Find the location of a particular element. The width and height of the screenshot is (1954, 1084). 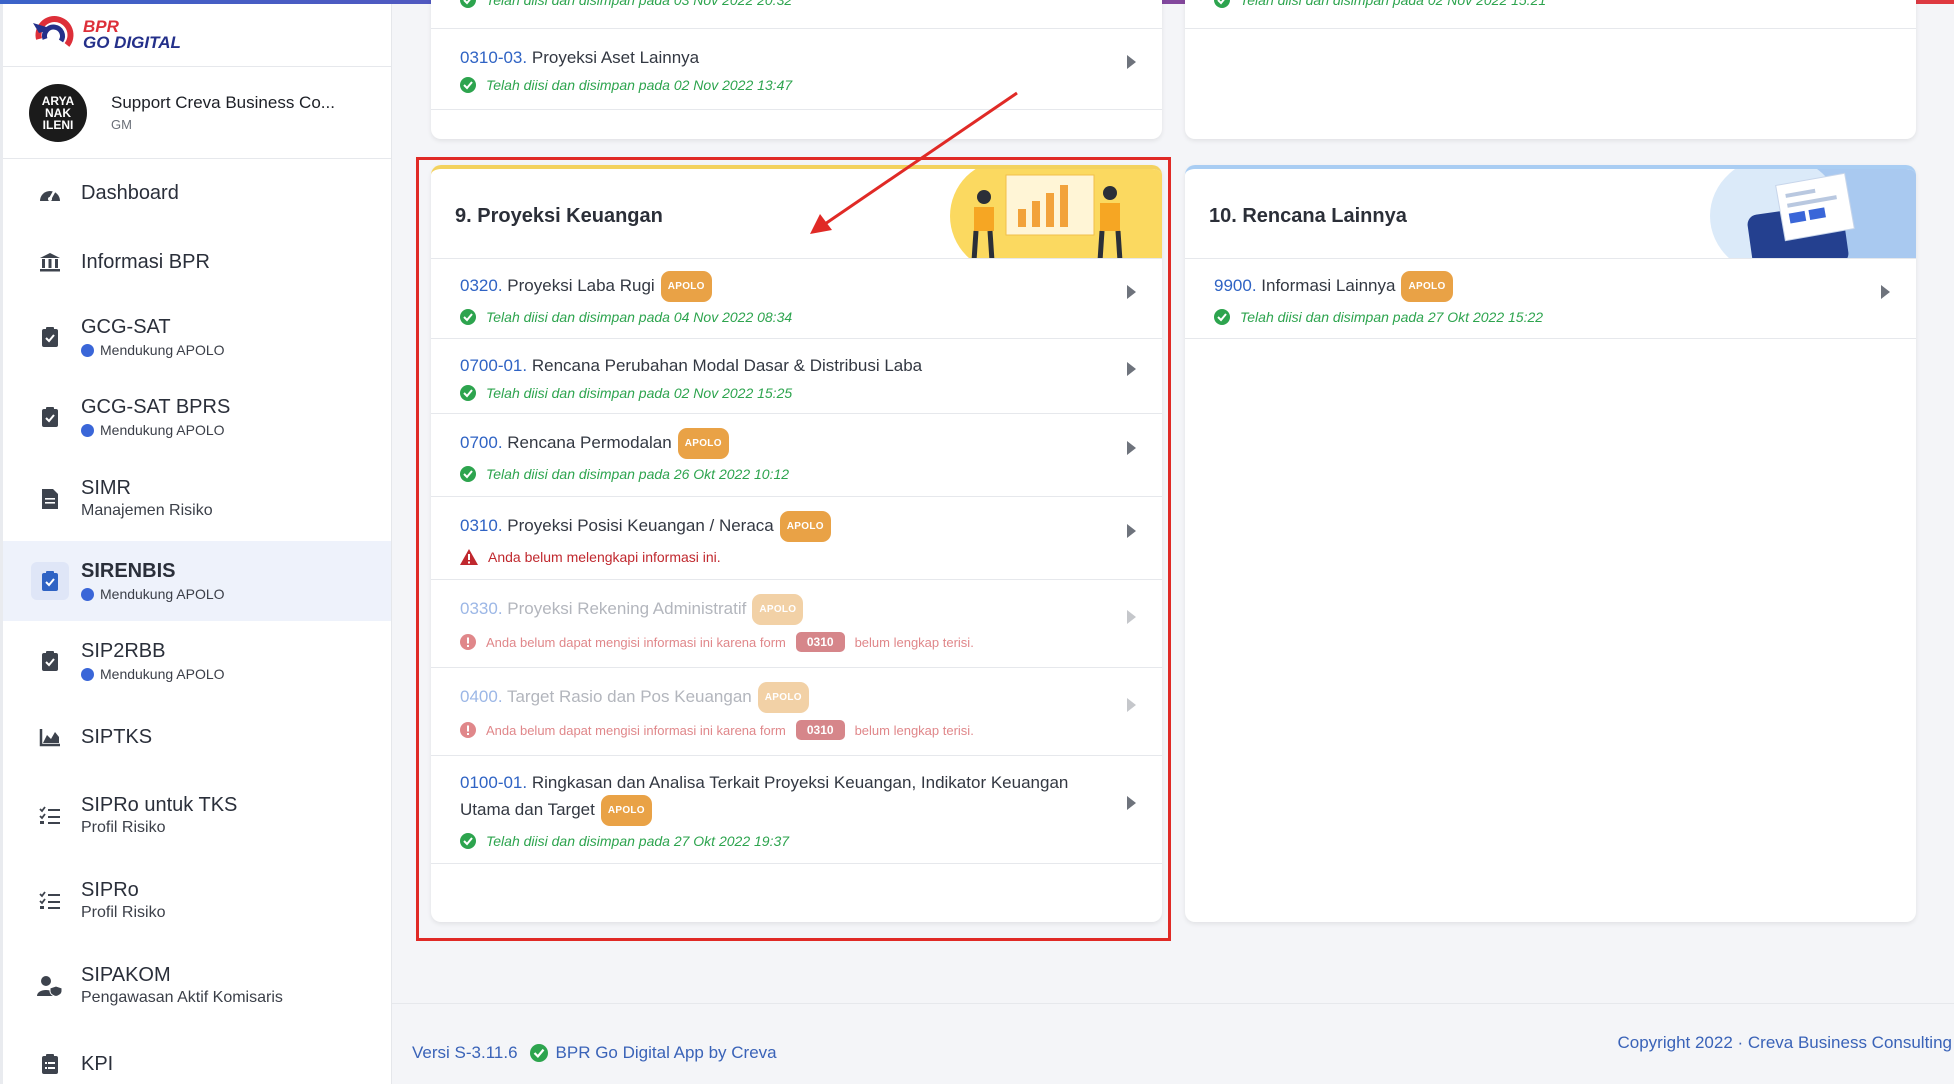

documents-illustration-icon is located at coordinates (1813, 213).